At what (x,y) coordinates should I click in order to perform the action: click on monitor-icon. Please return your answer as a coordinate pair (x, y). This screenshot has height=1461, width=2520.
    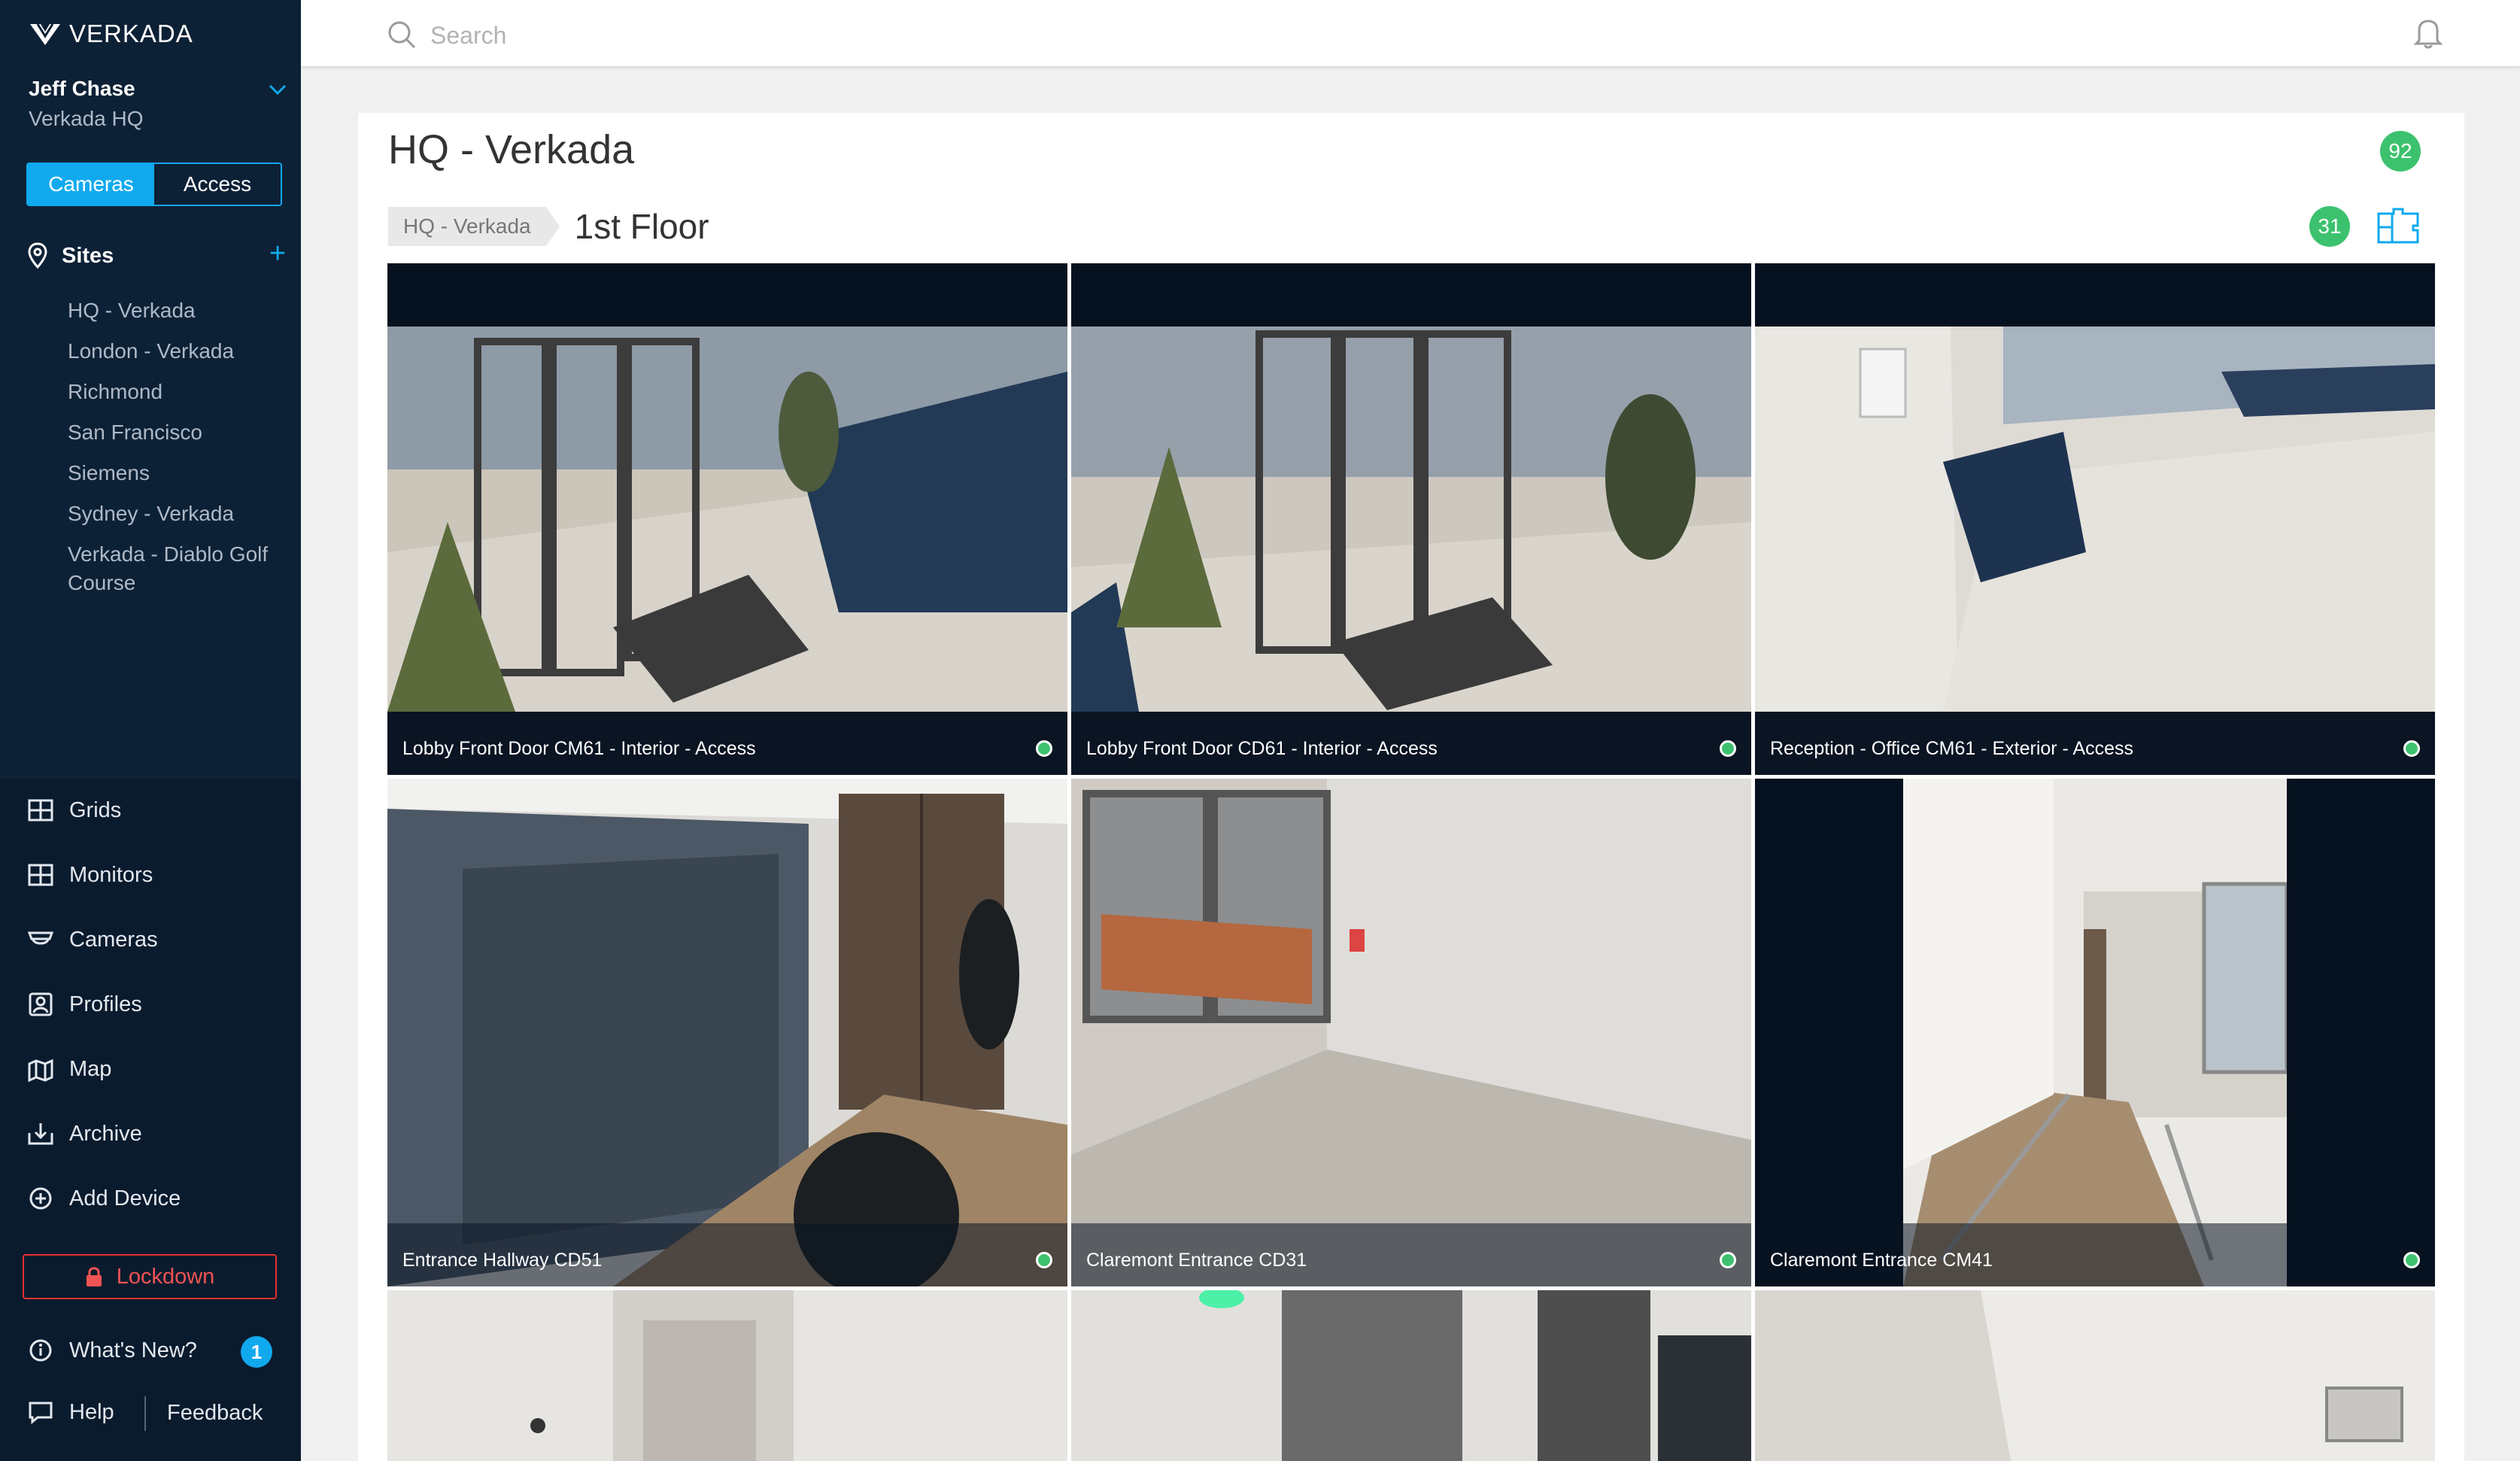
    Looking at the image, I should click on (40, 875).